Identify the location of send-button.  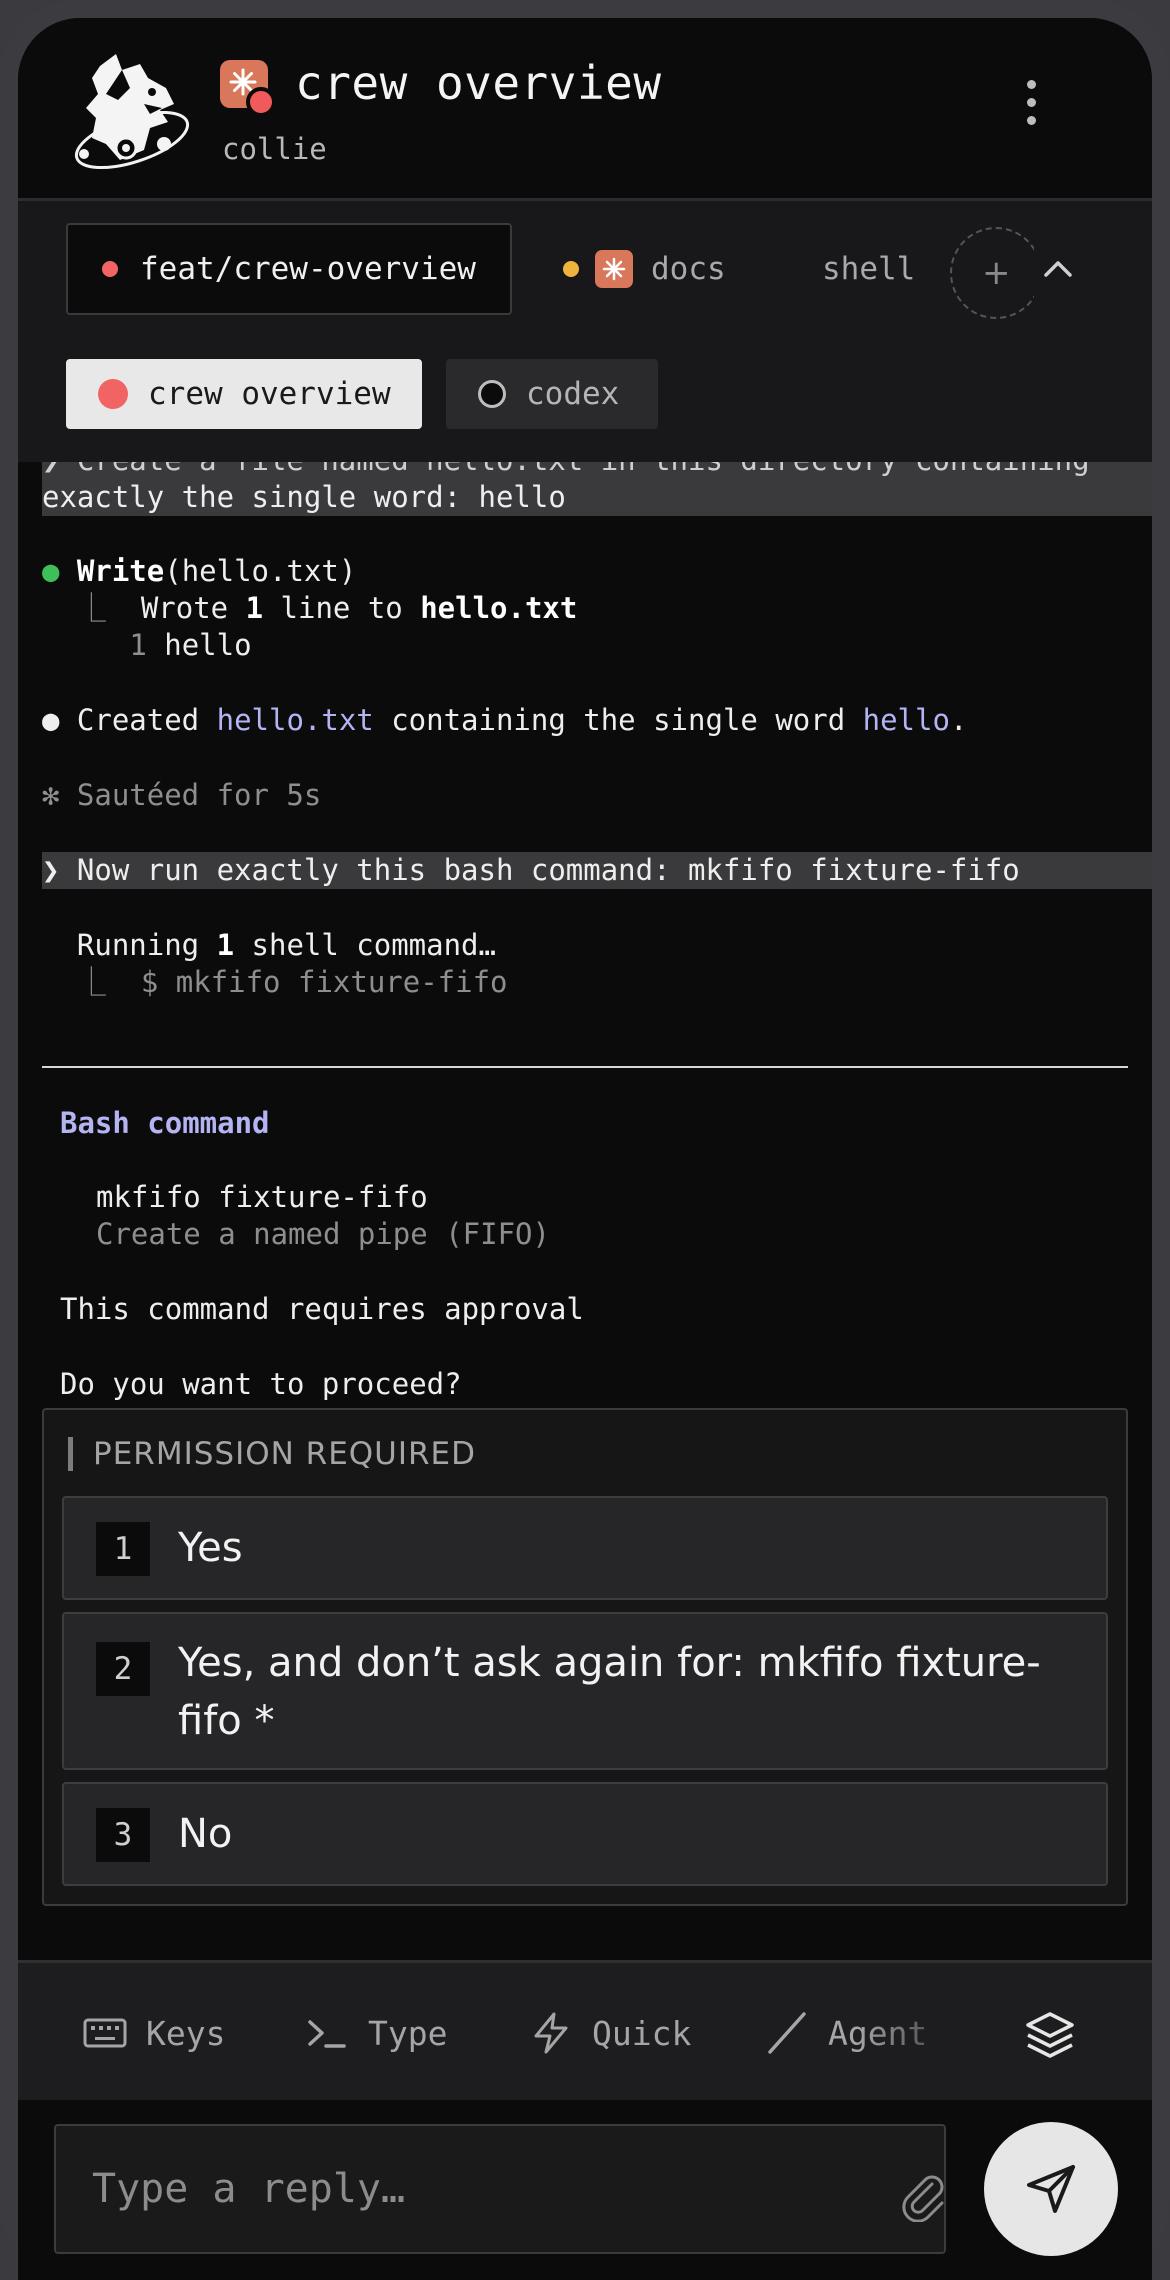
(1051, 2189).